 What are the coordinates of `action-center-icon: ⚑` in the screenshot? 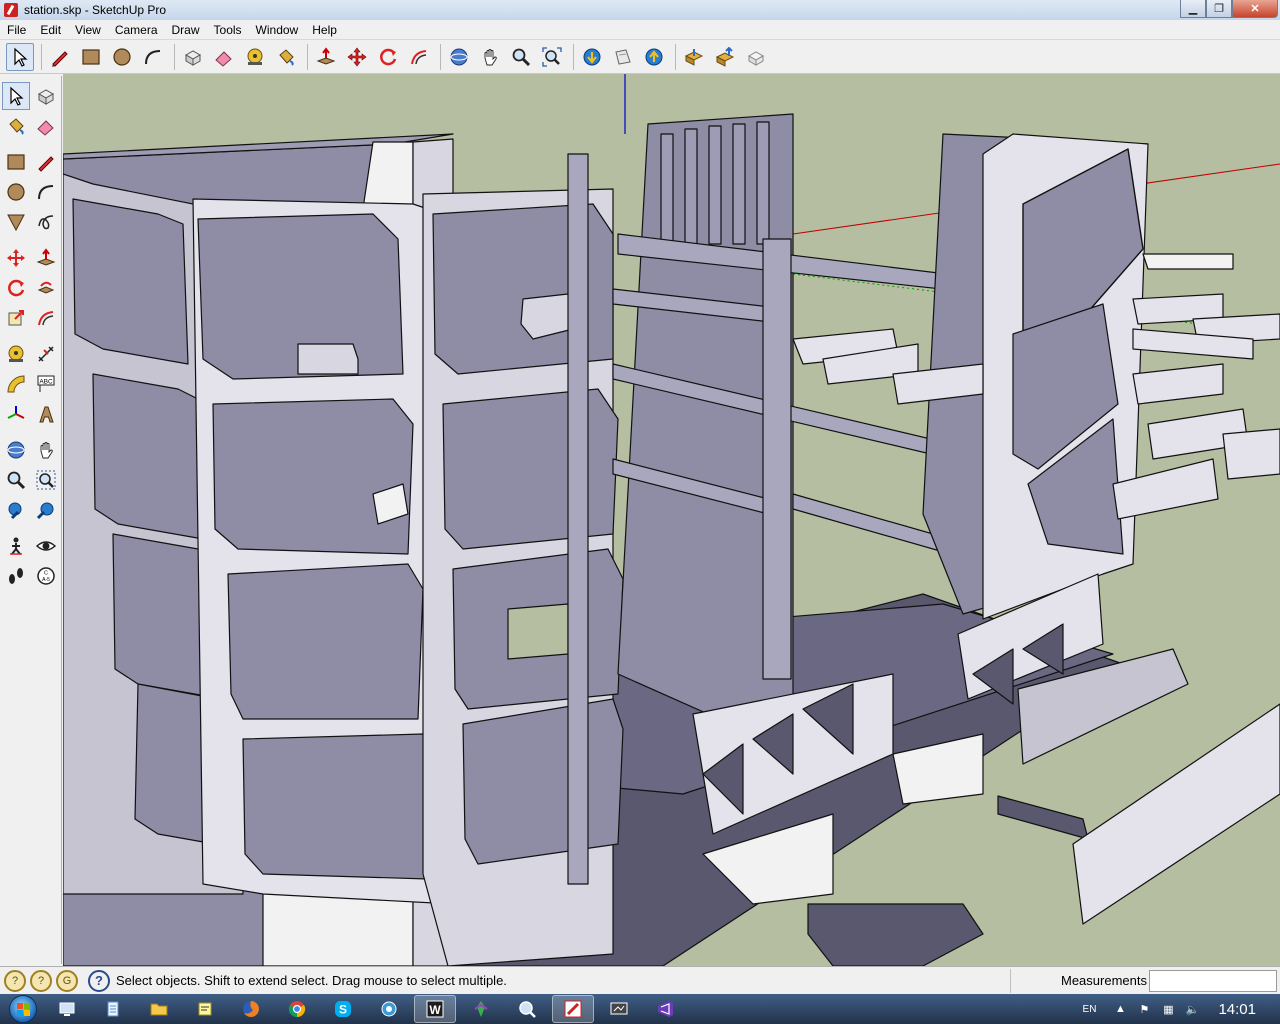 It's located at (1144, 1009).